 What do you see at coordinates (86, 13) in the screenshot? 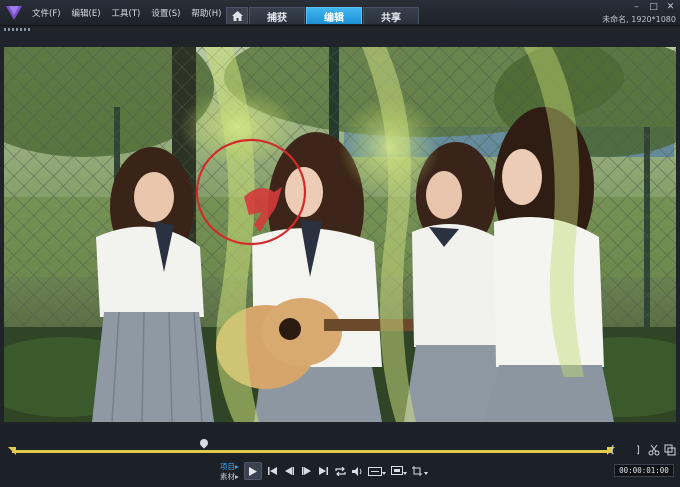
I see `menu-edit: 编辑(E)` at bounding box center [86, 13].